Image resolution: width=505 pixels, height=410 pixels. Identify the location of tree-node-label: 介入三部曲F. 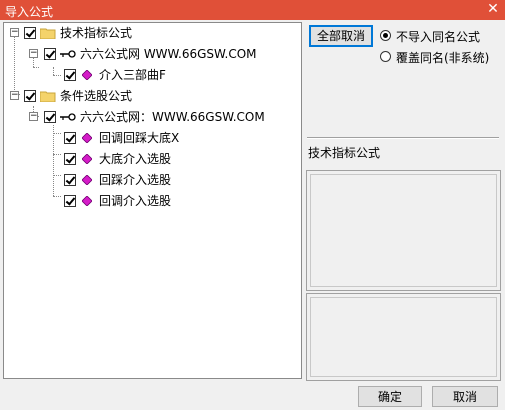
(132, 75).